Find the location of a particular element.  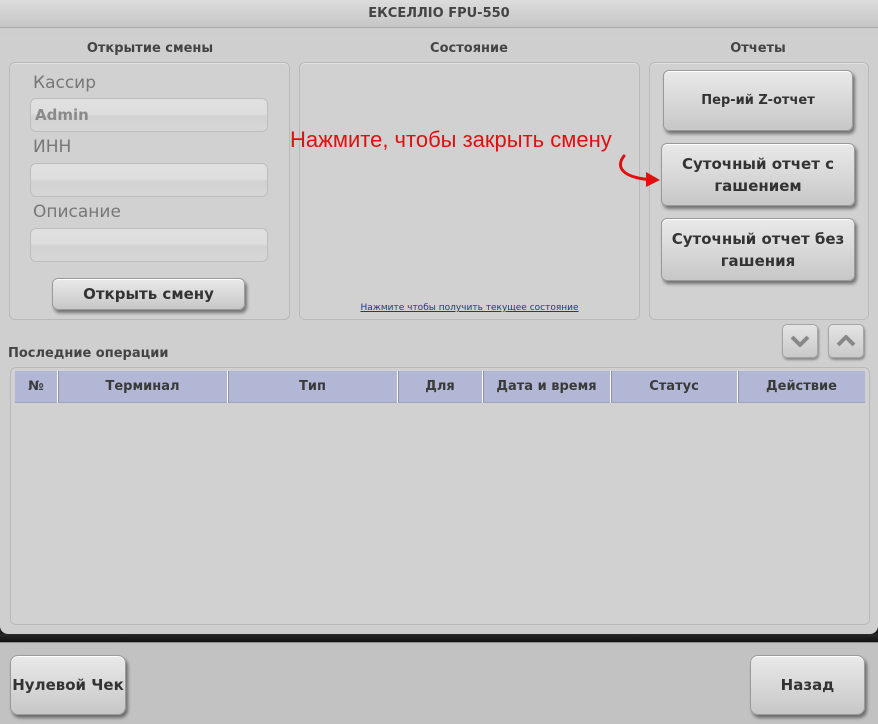

column-header-type: Тип is located at coordinates (313, 387).